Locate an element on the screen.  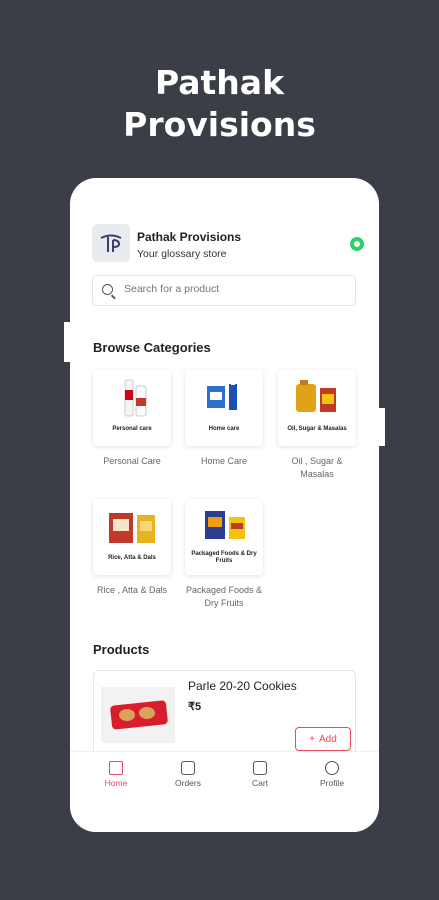
rice-atta-dals-image is located at coordinates (132, 528).